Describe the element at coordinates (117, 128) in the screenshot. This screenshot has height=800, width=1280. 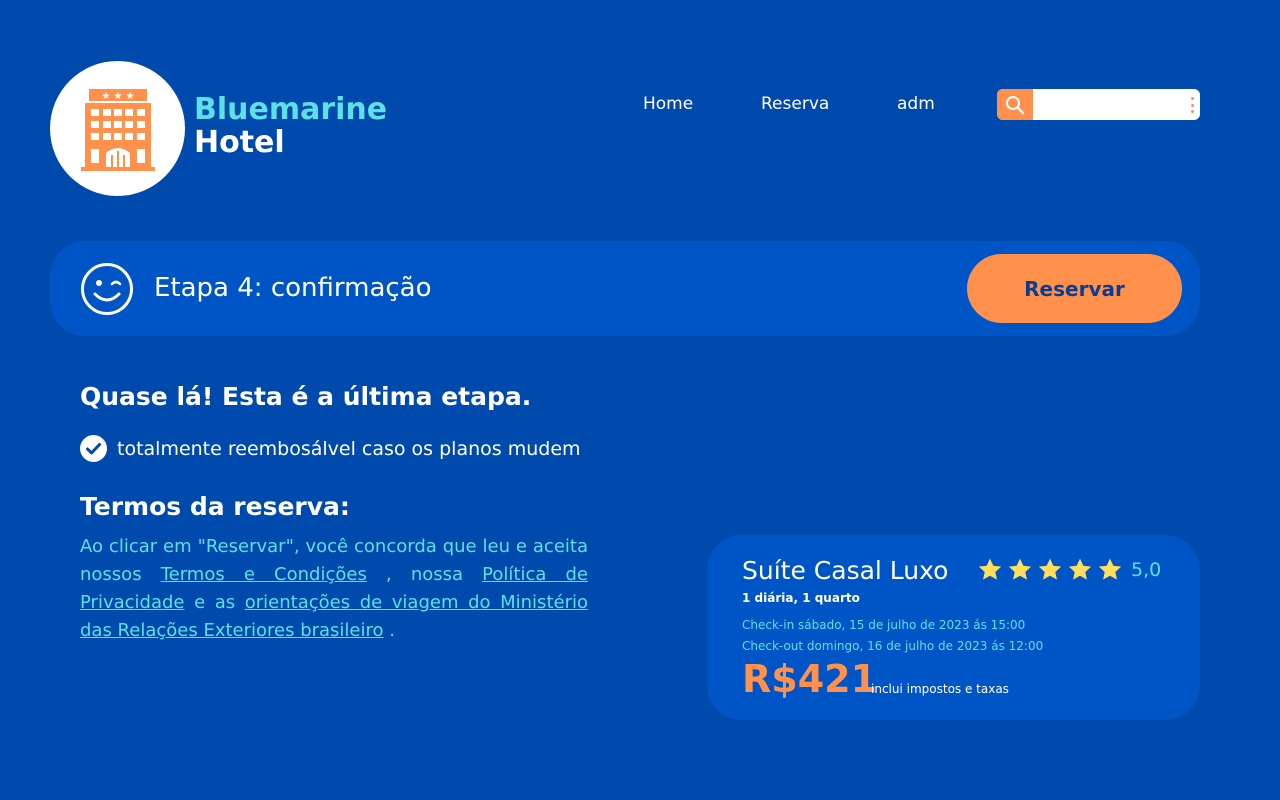
I see `hotel-logo: ★ ★ ★` at that location.